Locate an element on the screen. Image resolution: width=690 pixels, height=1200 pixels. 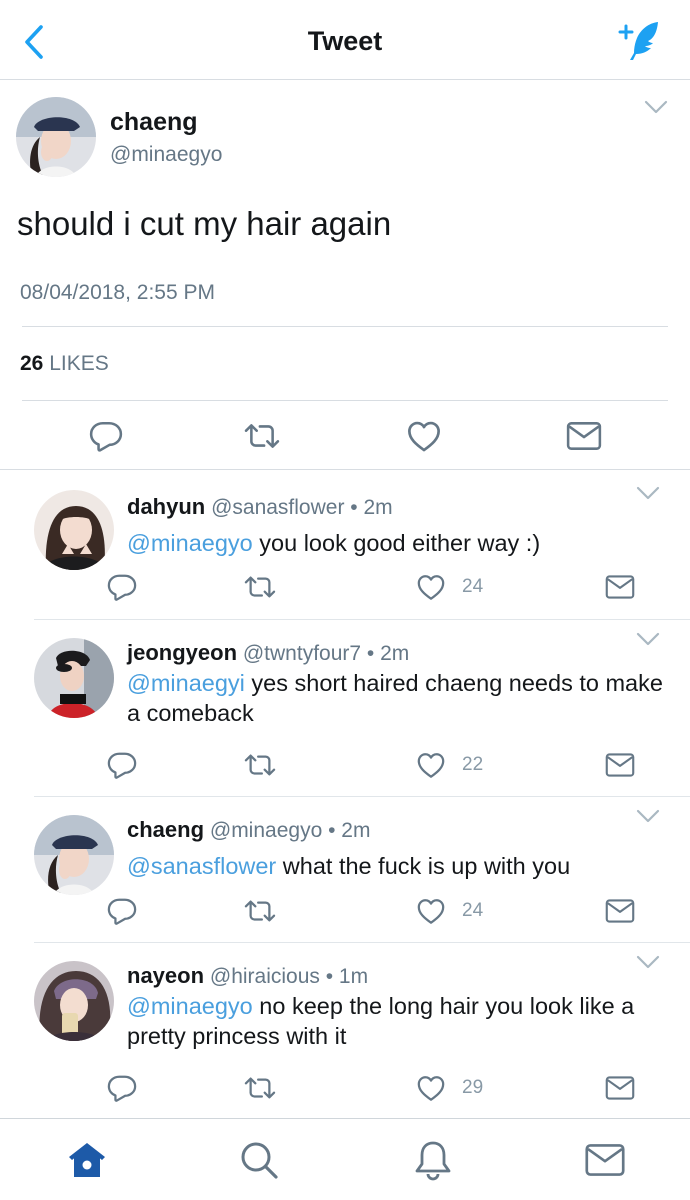
reply-text: @minaegyo you look good either way :) is located at coordinates (334, 543).